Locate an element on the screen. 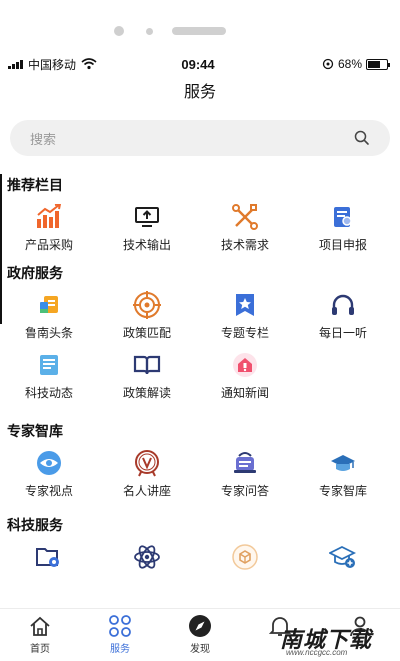 The width and height of the screenshot is (400, 661). service-special-topics: 专题专栏 is located at coordinates (245, 316).